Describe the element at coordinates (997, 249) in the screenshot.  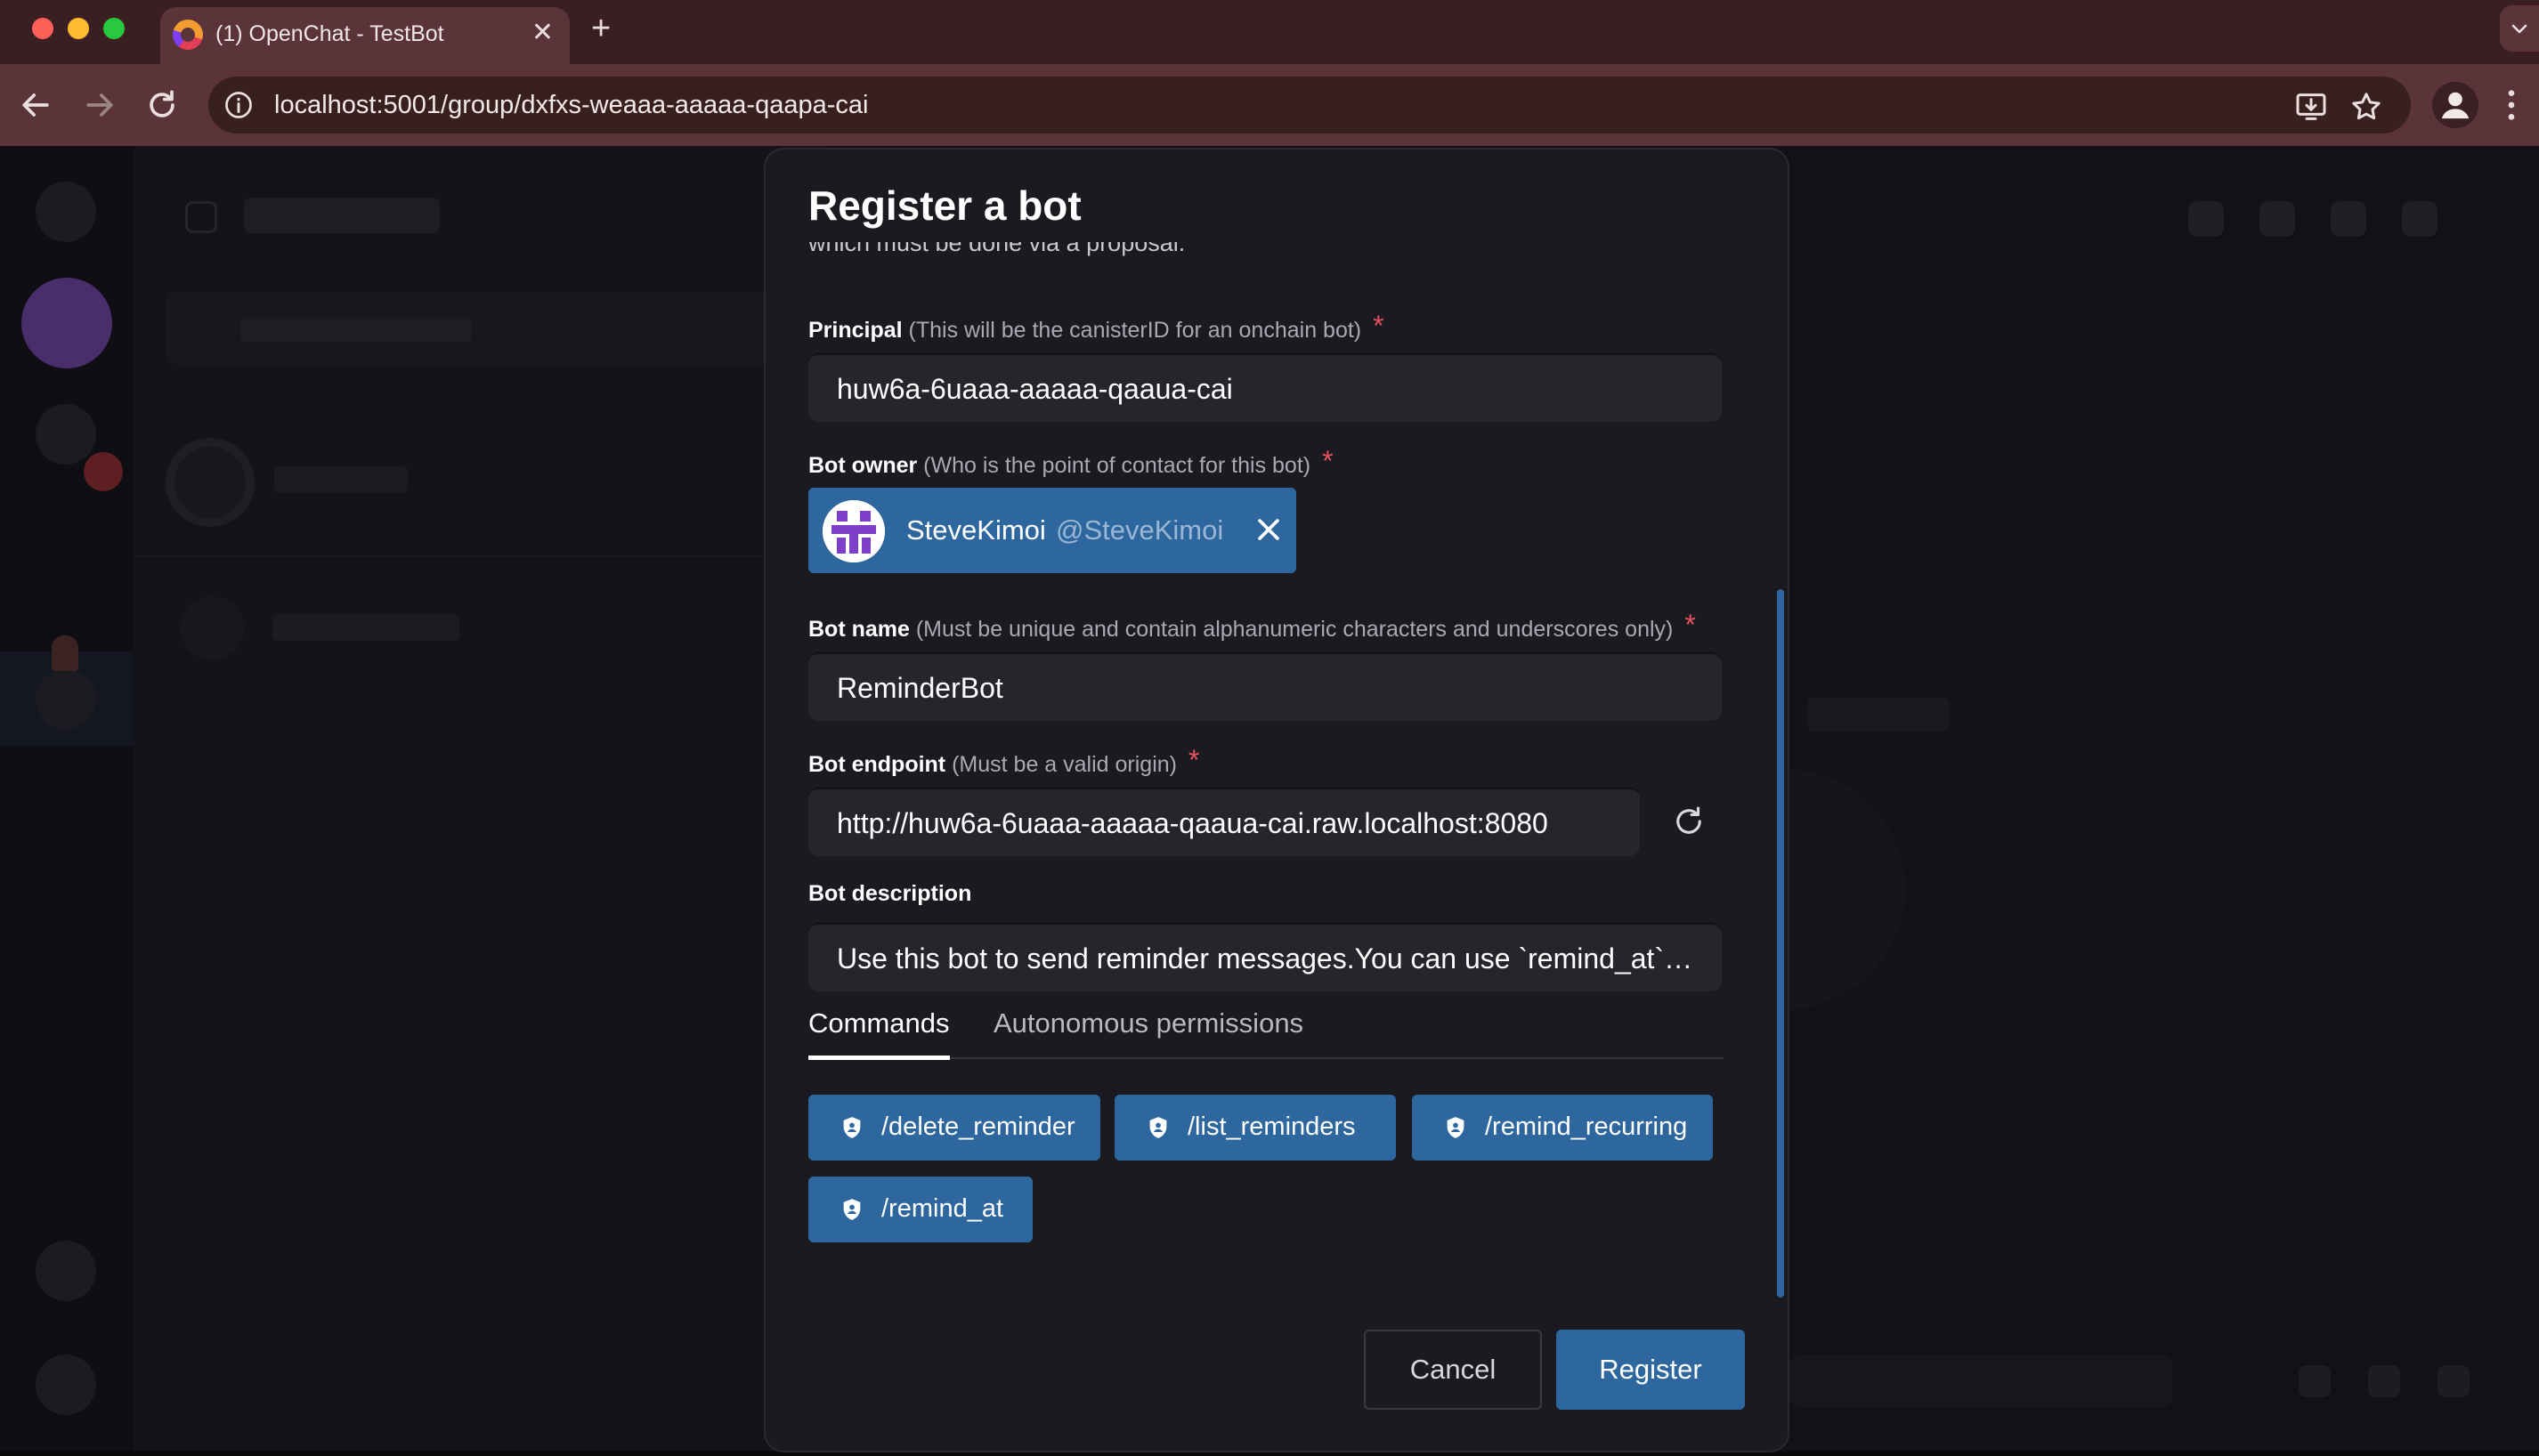
I see `scrolled-intro-text: which must be done via a proposal.` at that location.